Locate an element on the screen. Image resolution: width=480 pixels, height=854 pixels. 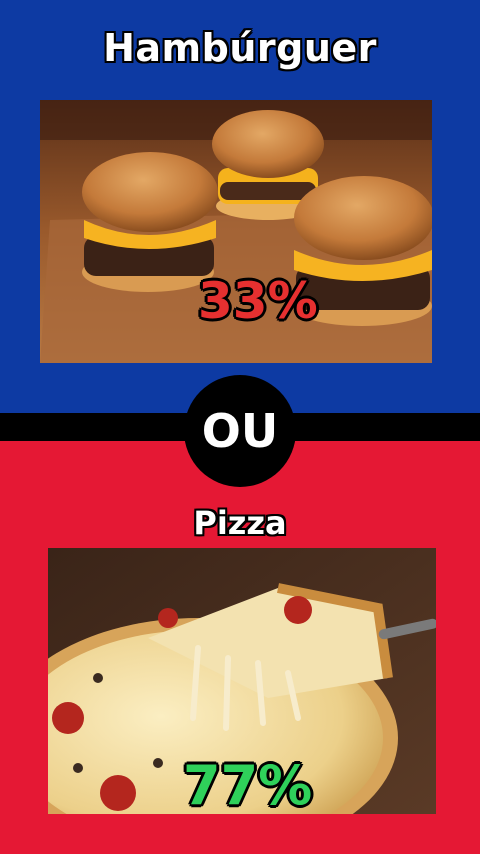
option-a-title: Hambúrguer is located at coordinates (240, 48).